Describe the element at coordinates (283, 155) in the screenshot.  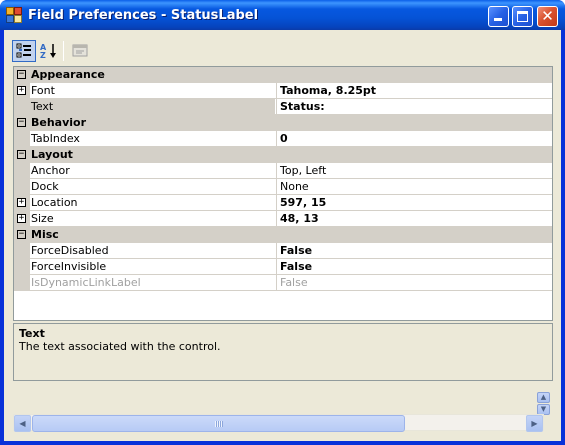
I see `category-row: − Layout` at that location.